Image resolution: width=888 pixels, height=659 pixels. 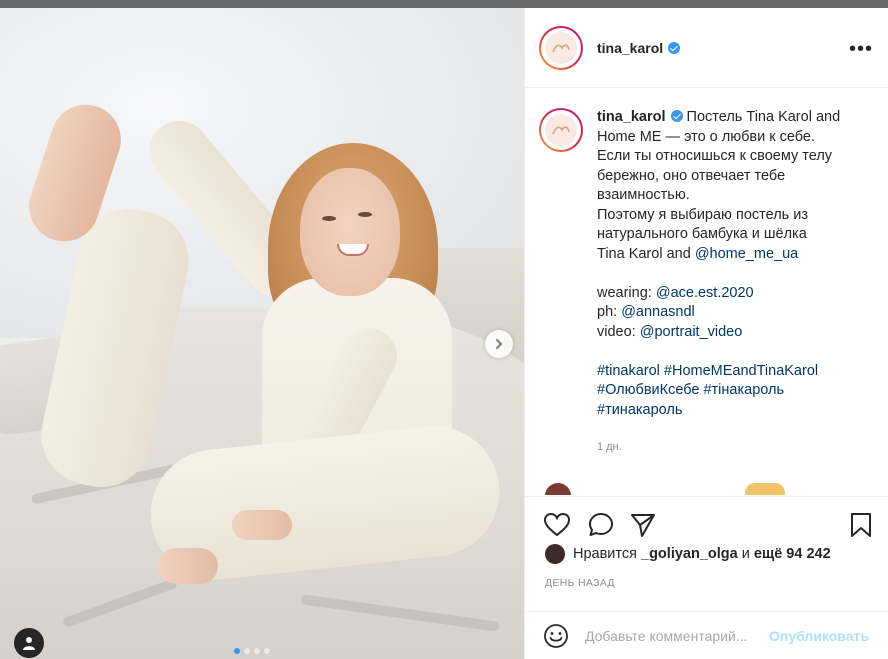 I want to click on mention-link: @portrait_video, so click(x=691, y=332).